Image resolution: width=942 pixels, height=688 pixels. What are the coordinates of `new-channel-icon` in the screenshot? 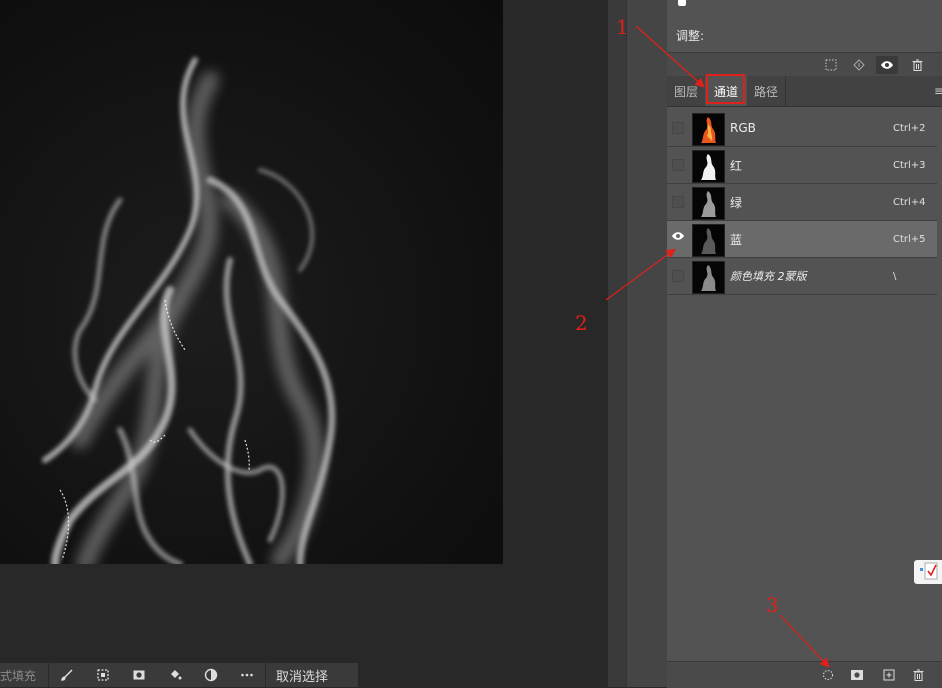 It's located at (889, 675).